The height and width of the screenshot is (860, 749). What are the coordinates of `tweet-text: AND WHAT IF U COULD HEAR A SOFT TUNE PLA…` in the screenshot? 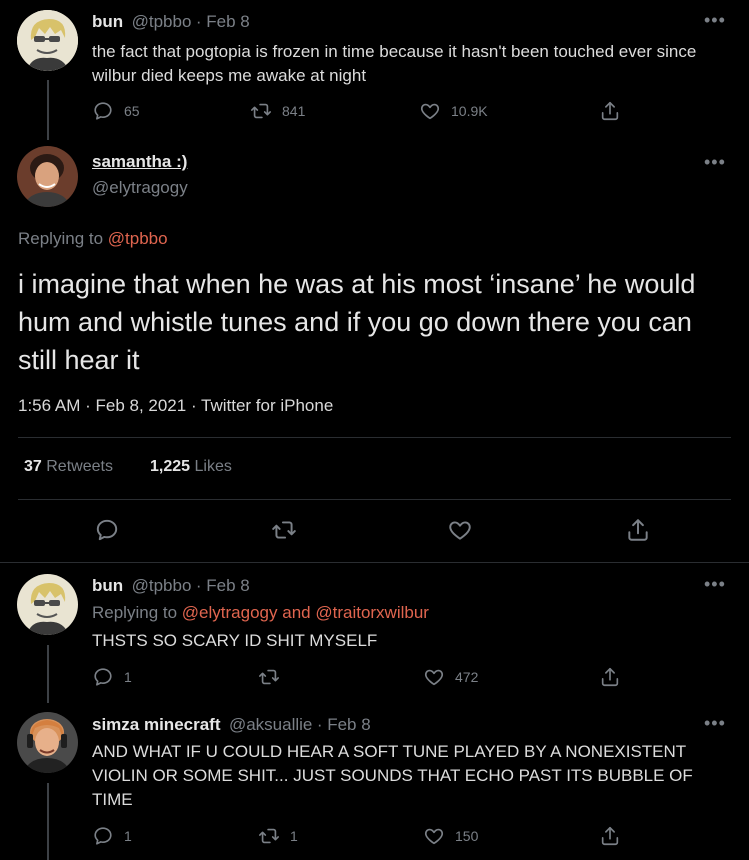 It's located at (392, 775).